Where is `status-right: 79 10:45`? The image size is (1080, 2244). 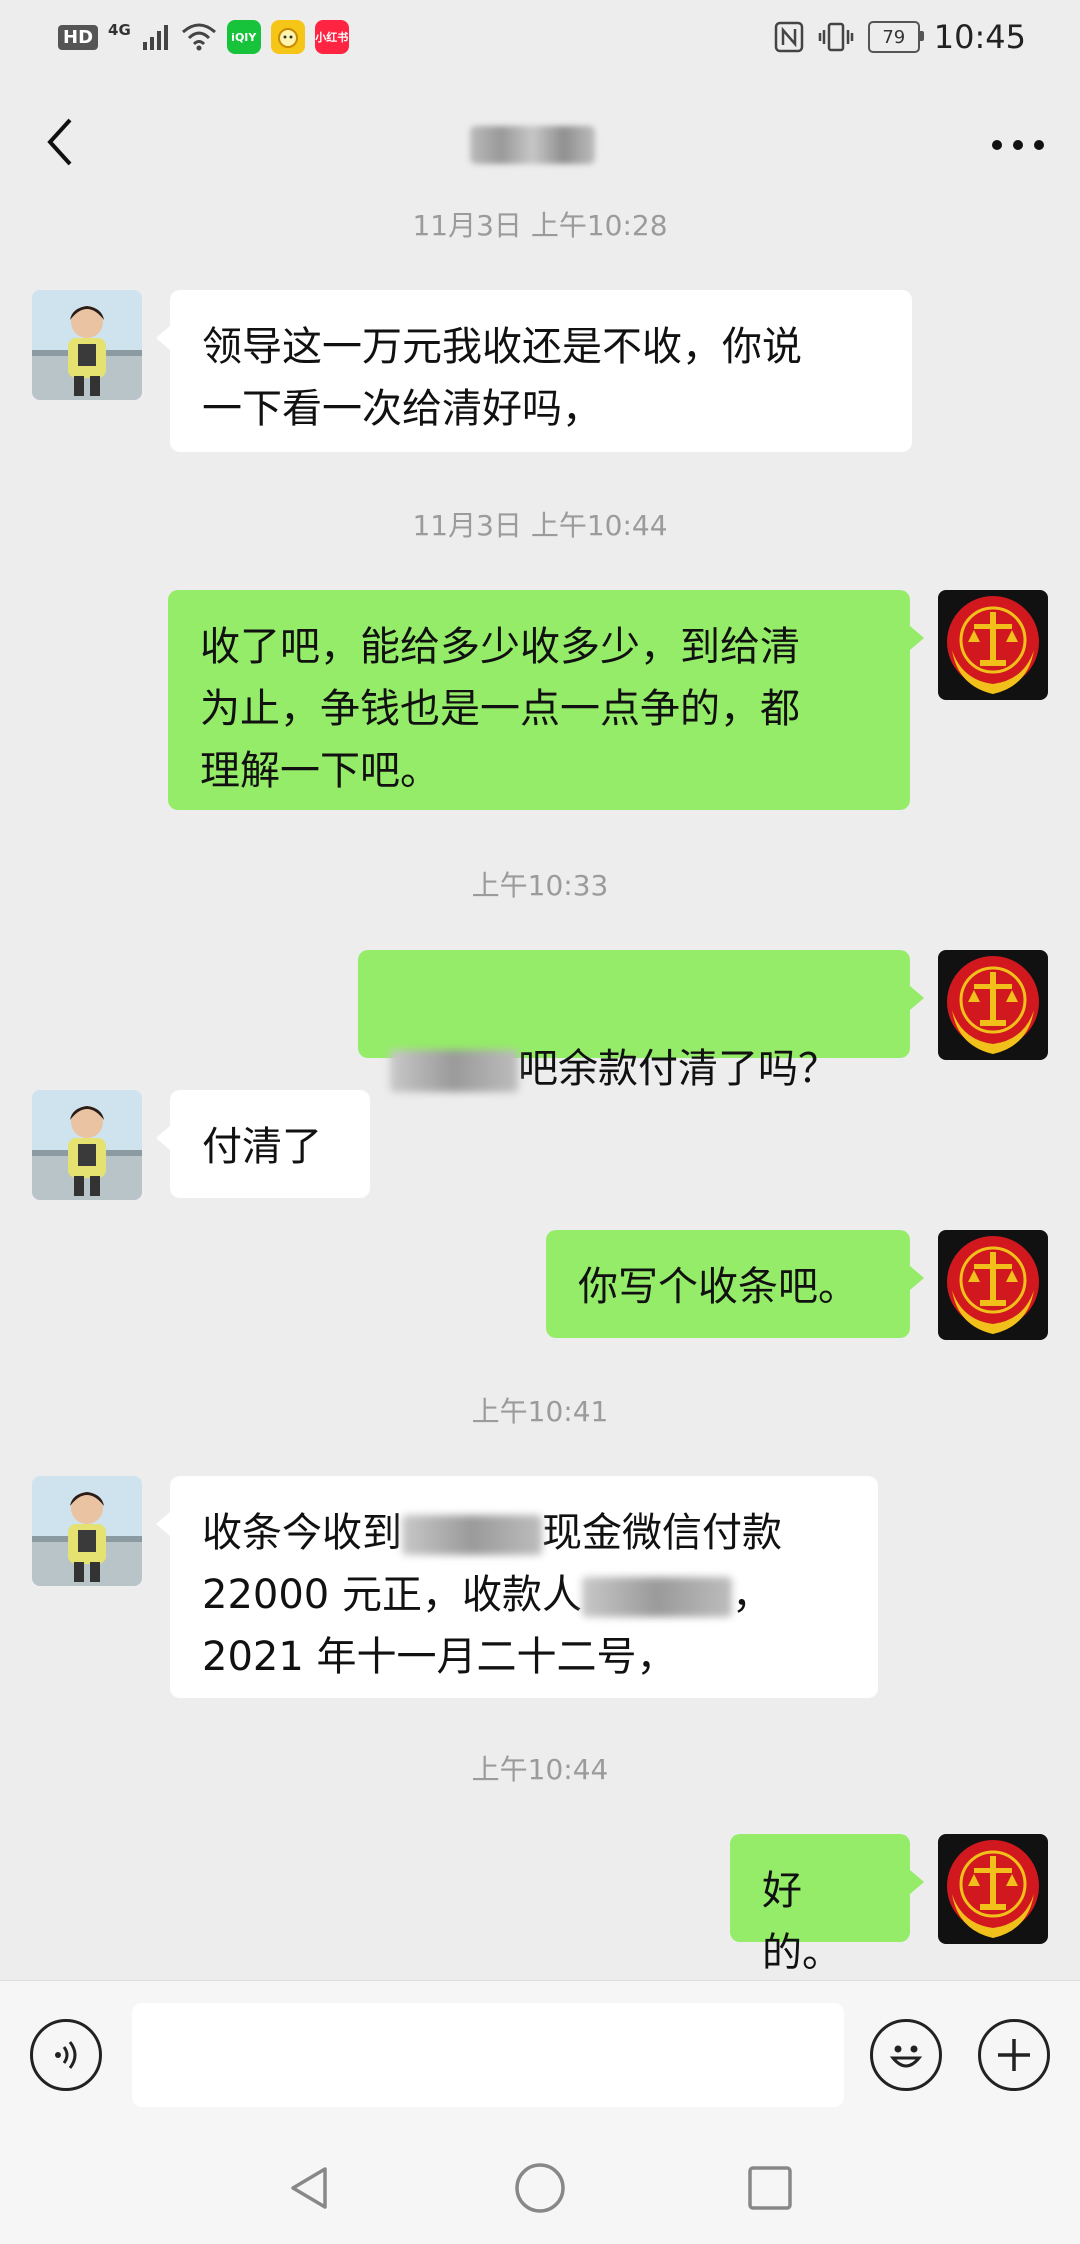 status-right: 79 10:45 is located at coordinates (900, 37).